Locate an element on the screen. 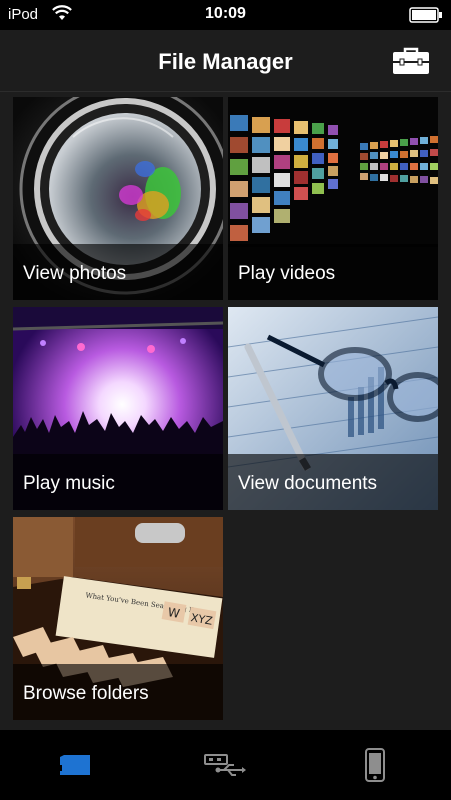 Image resolution: width=451 pixels, height=800 pixels. tab-sd-card is located at coordinates (75, 765).